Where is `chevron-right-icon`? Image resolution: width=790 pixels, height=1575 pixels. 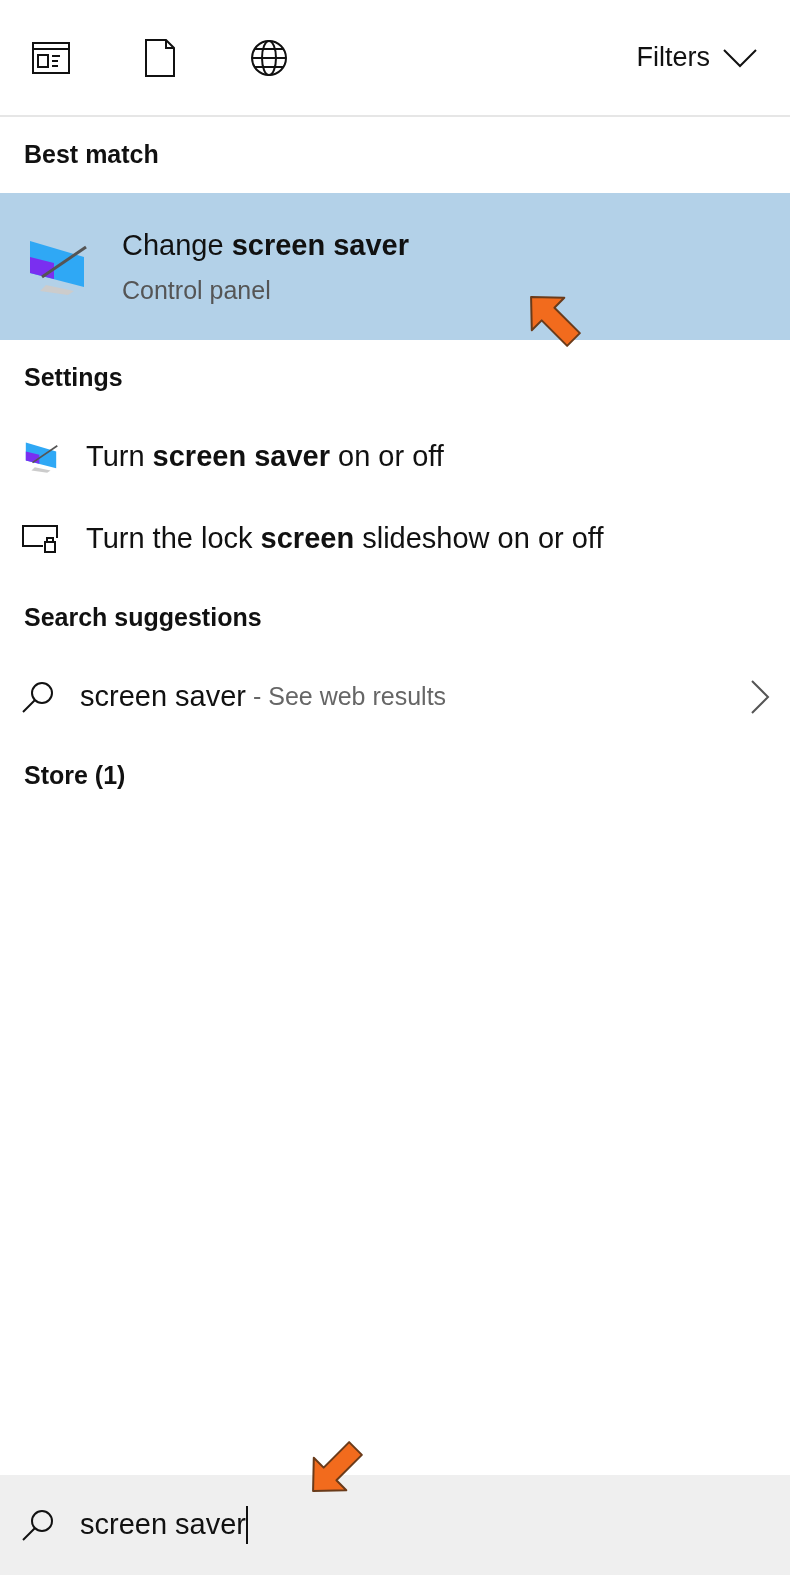 chevron-right-icon is located at coordinates (760, 697).